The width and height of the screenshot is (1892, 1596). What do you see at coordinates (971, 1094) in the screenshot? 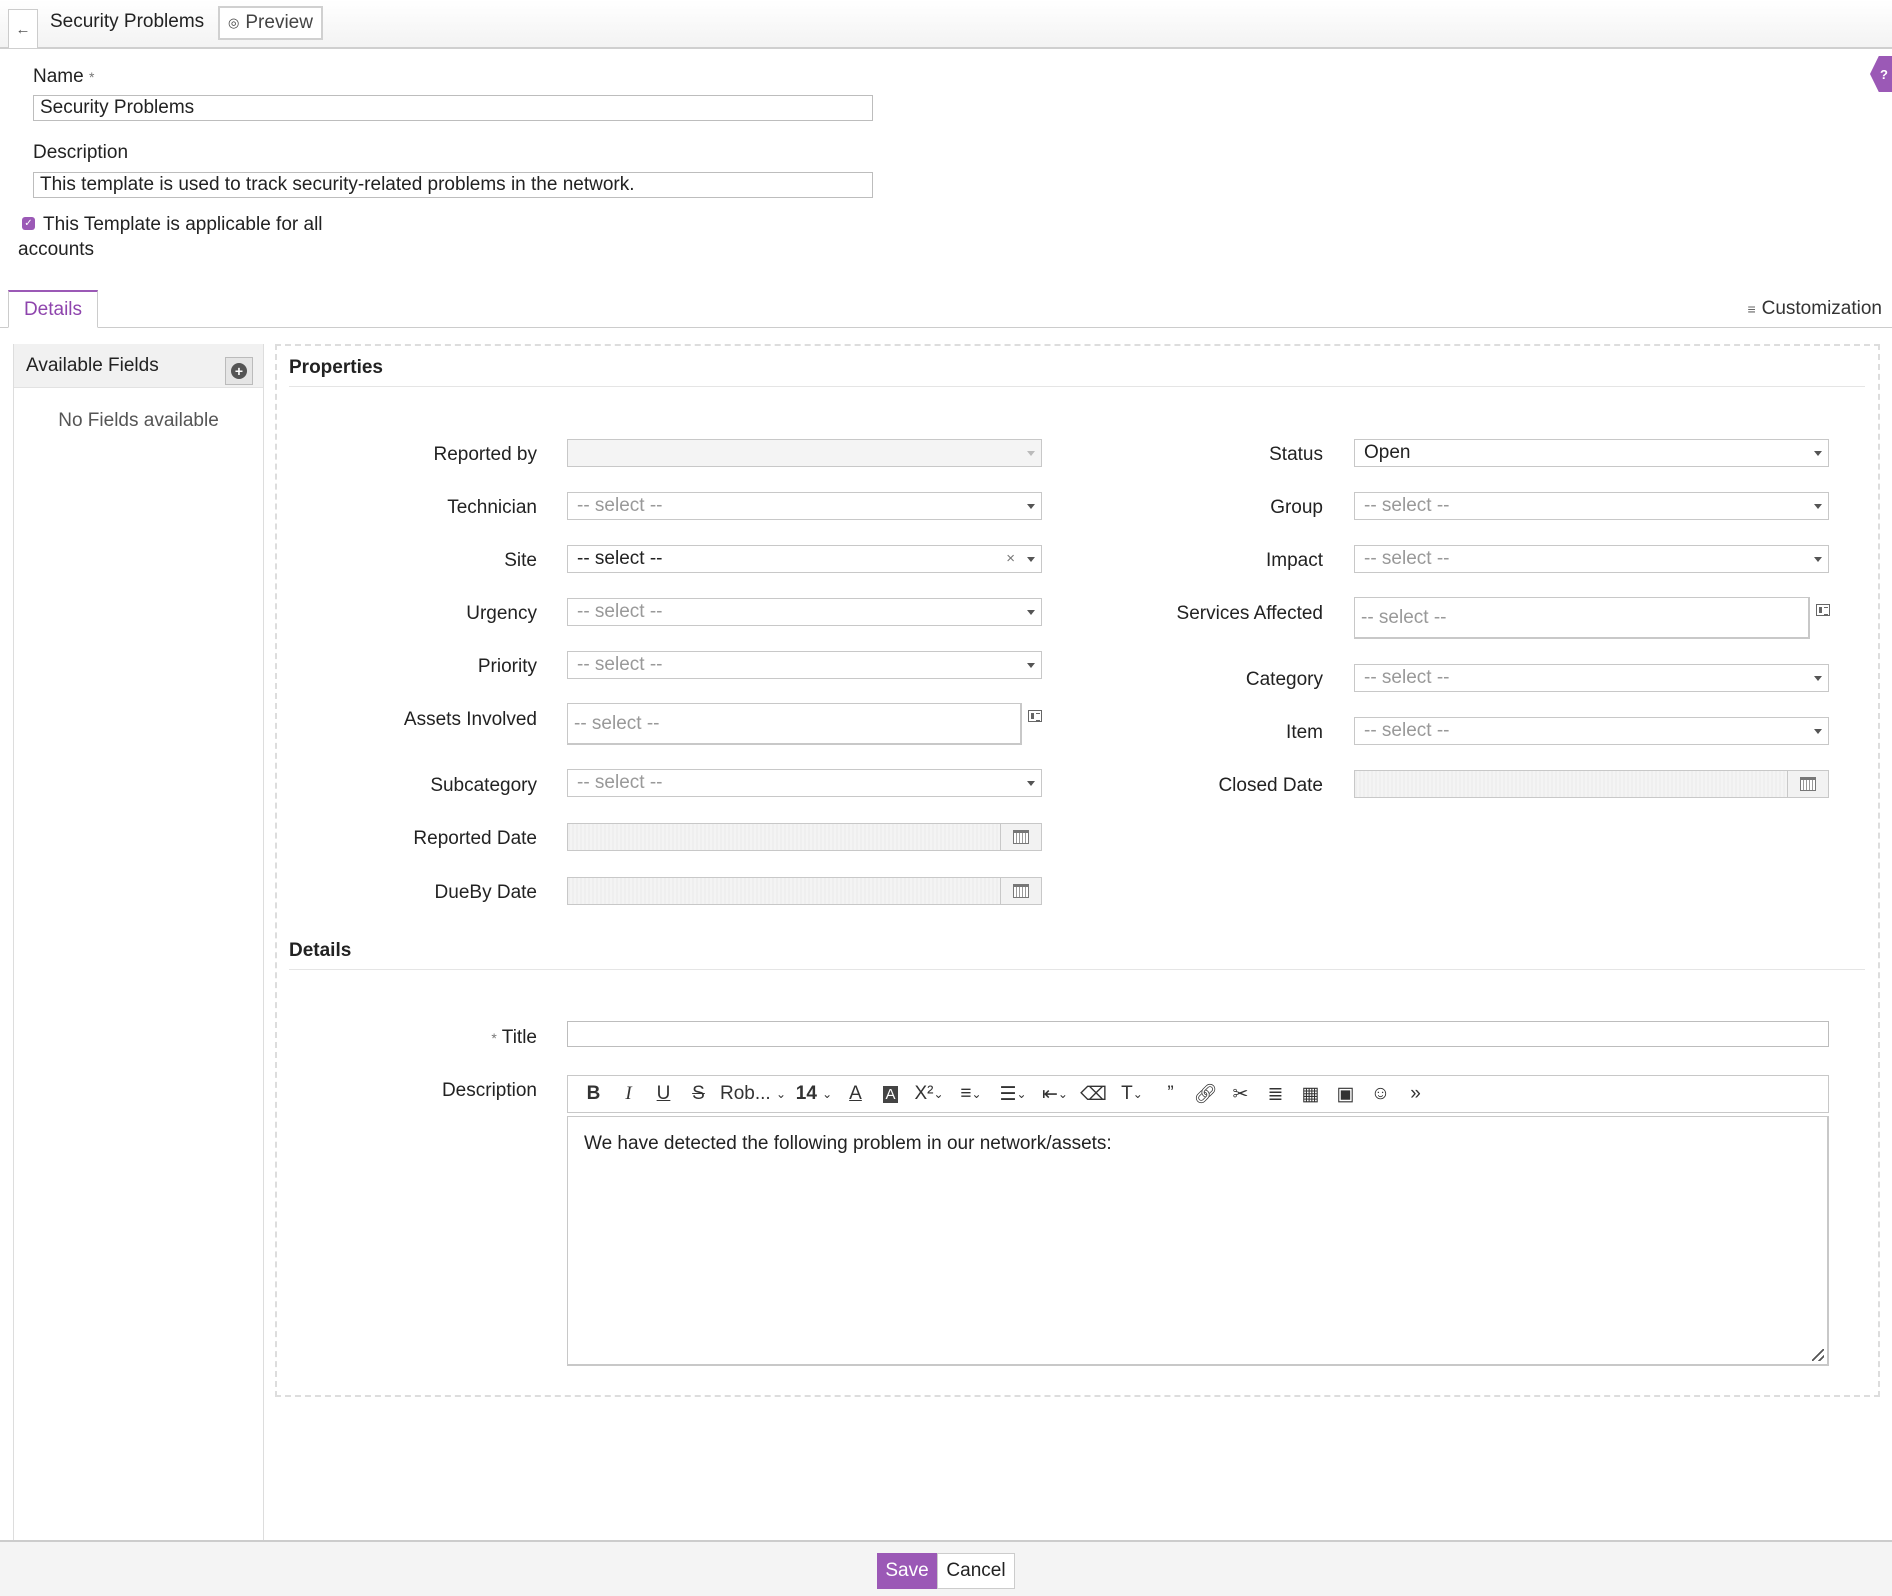
I see `align-icon: ≡ ⌄` at bounding box center [971, 1094].